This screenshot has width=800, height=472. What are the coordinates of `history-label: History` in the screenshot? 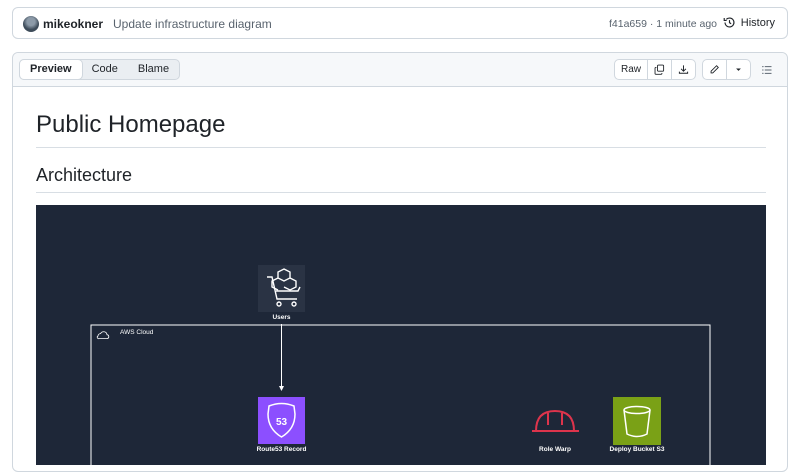 It's located at (757, 22).